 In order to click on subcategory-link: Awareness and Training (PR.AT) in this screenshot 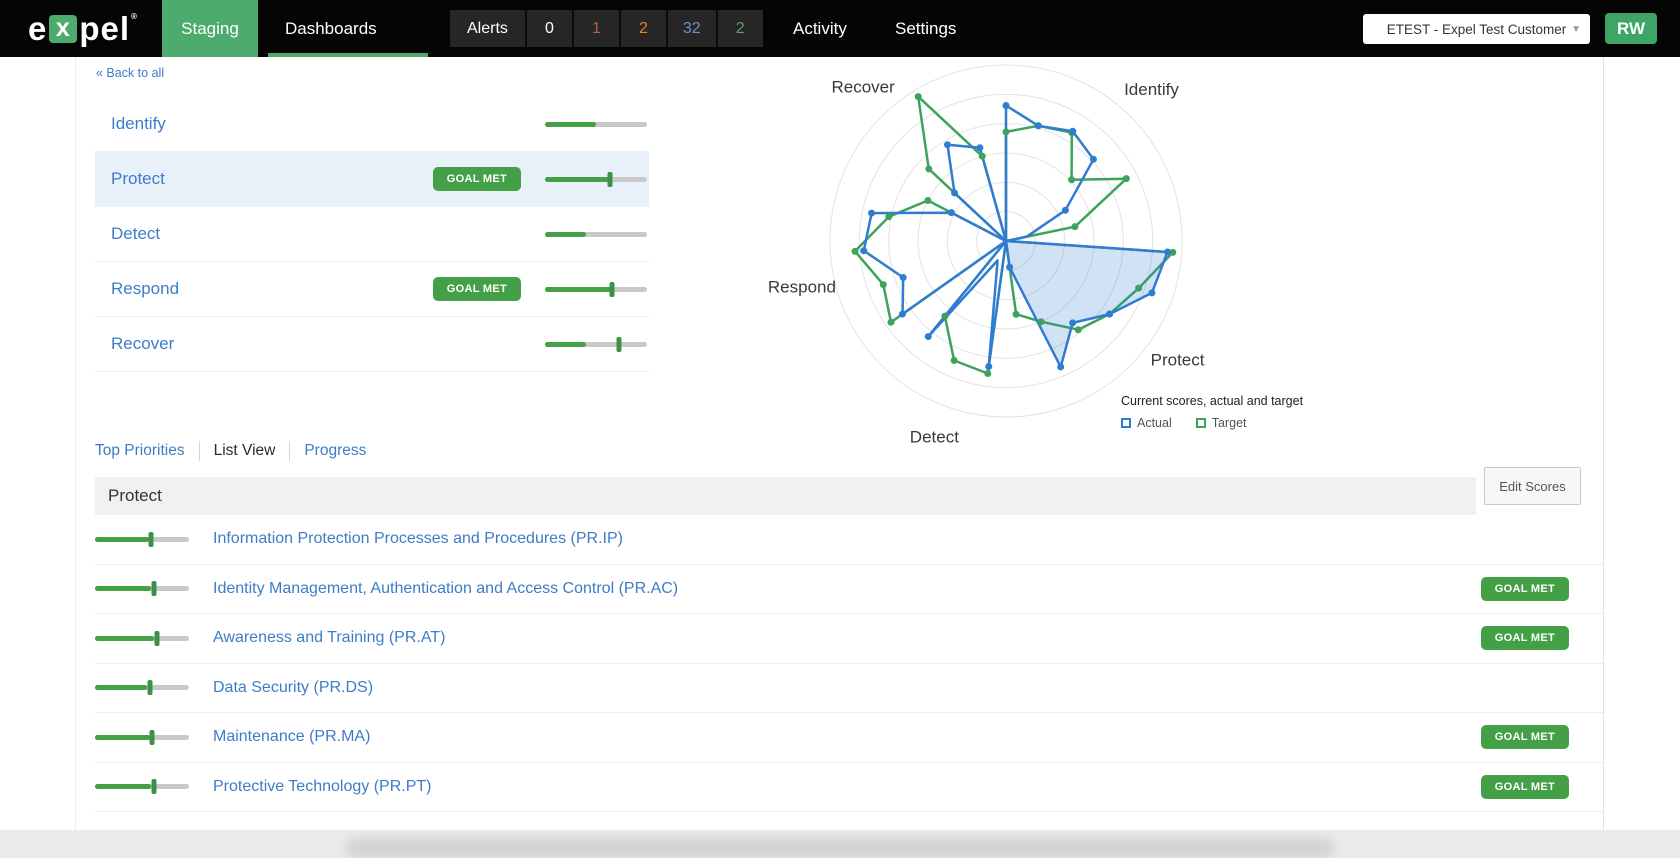, I will do `click(329, 638)`.